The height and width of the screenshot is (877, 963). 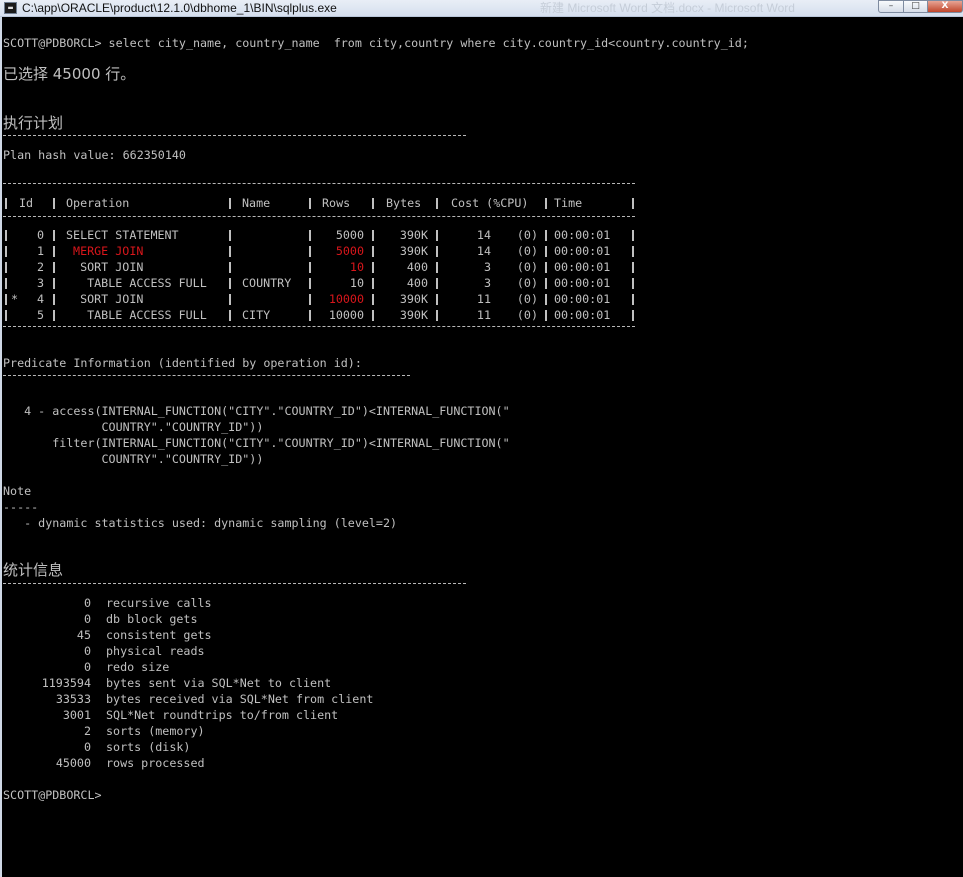 What do you see at coordinates (105, 267) in the screenshot?
I see `plan-row-operation: SORT JOIN` at bounding box center [105, 267].